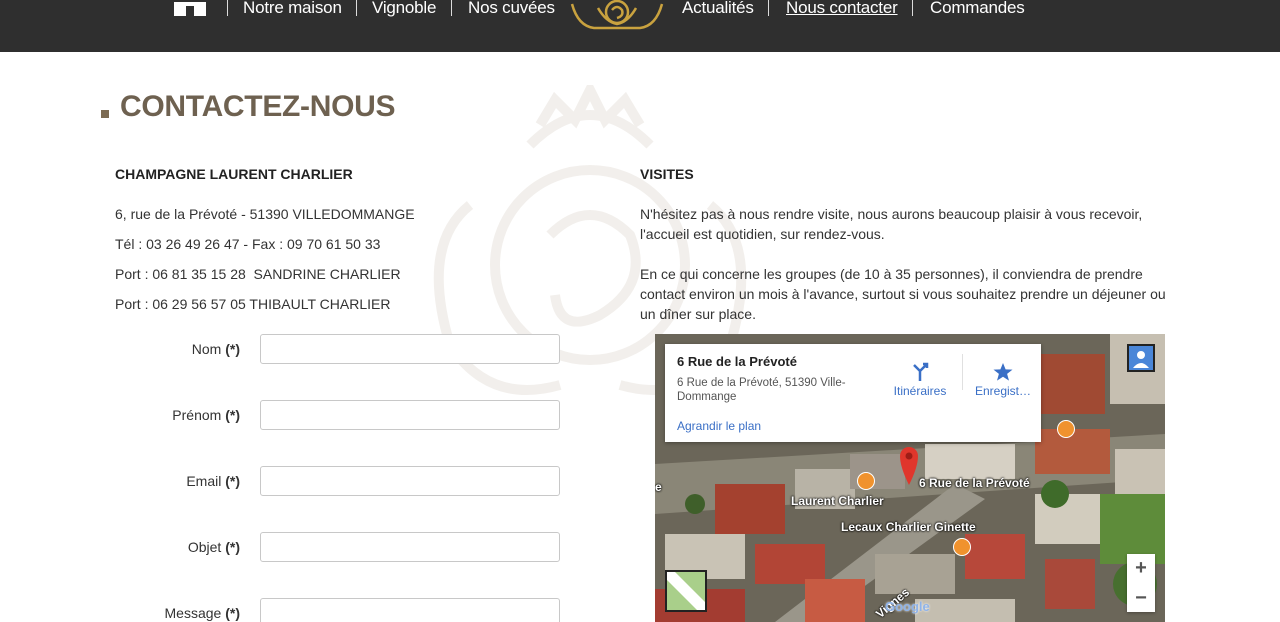 This screenshot has height=622, width=1280. I want to click on street-view-pegman, so click(1141, 358).